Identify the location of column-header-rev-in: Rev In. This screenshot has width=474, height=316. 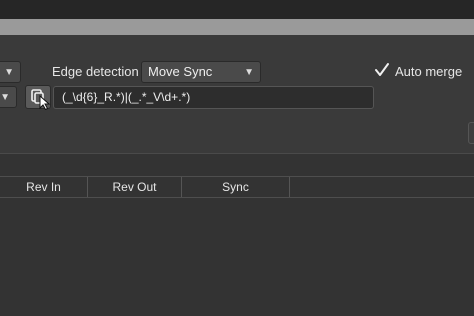
(44, 187).